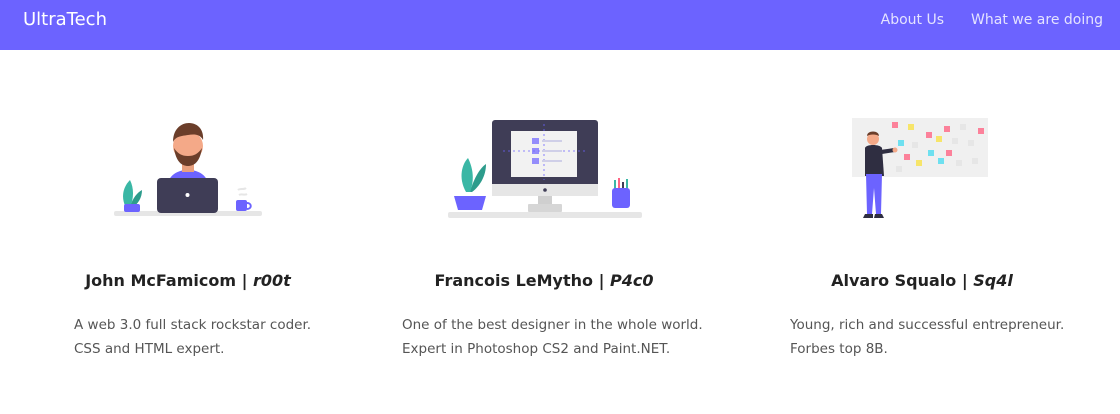 This screenshot has width=1120, height=414. Describe the element at coordinates (993, 280) in the screenshot. I see `member-handle: Sq4l` at that location.